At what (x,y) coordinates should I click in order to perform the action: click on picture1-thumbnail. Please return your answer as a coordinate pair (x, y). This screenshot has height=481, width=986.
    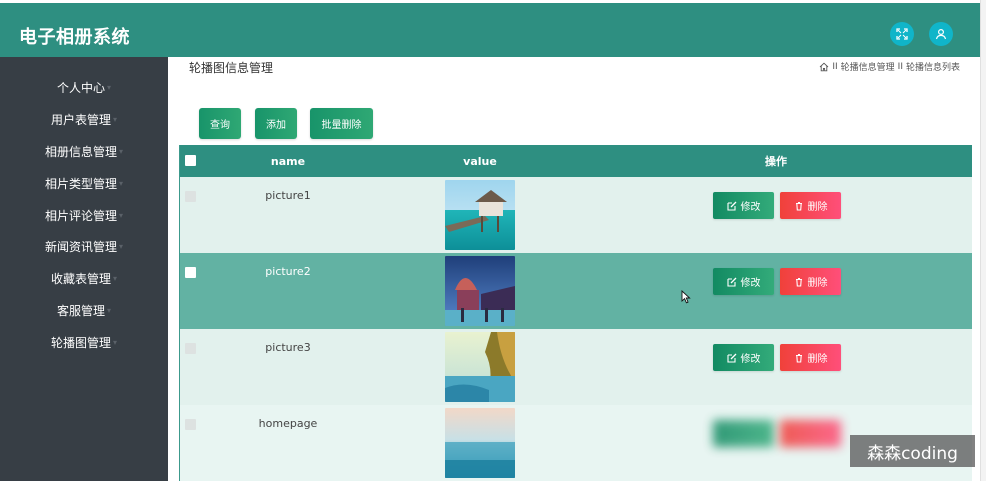
    Looking at the image, I should click on (480, 215).